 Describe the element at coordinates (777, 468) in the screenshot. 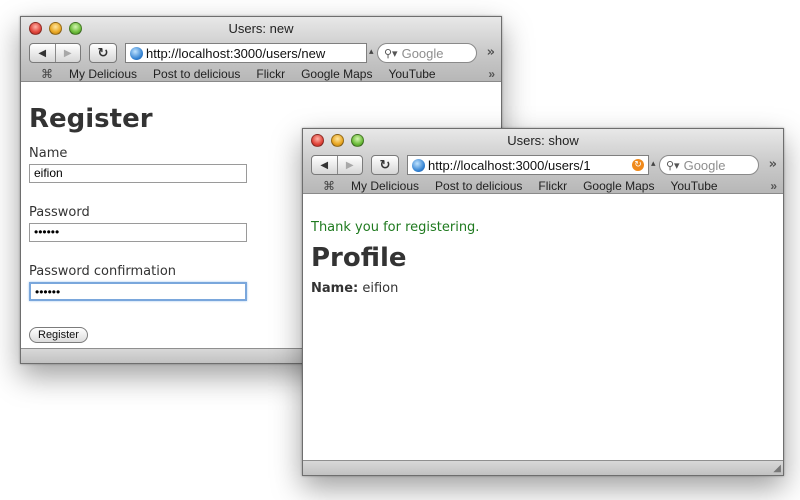

I see `resize-grip-icon: ◢` at that location.